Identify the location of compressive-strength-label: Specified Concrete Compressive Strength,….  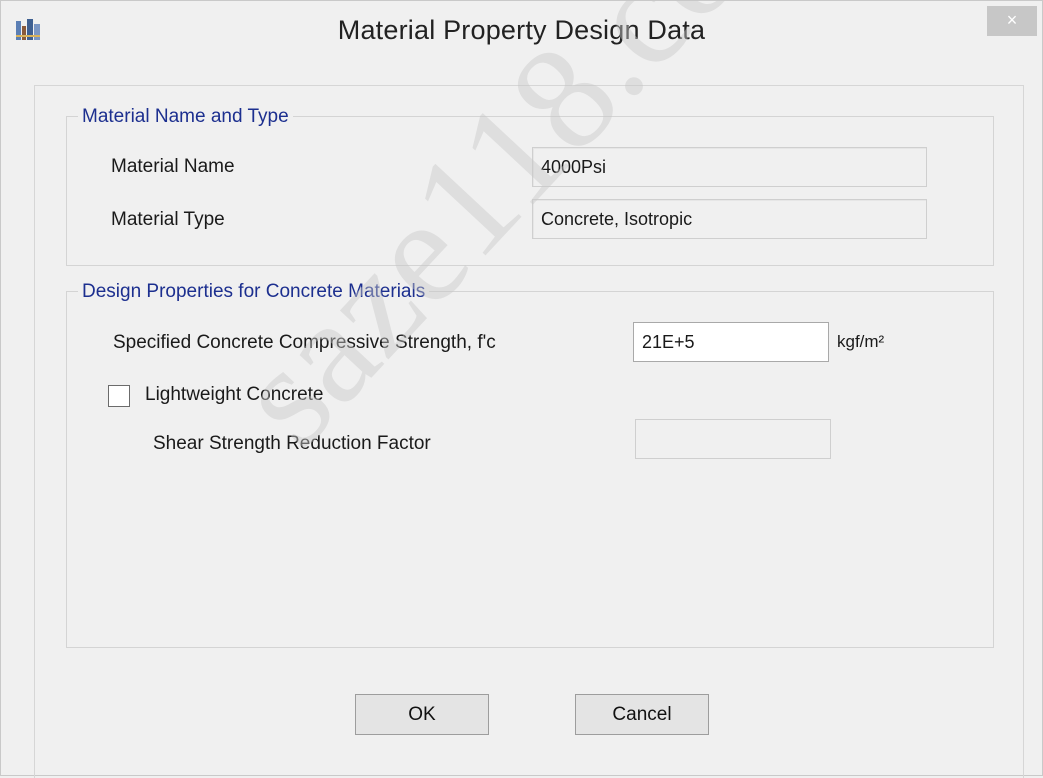
(304, 342).